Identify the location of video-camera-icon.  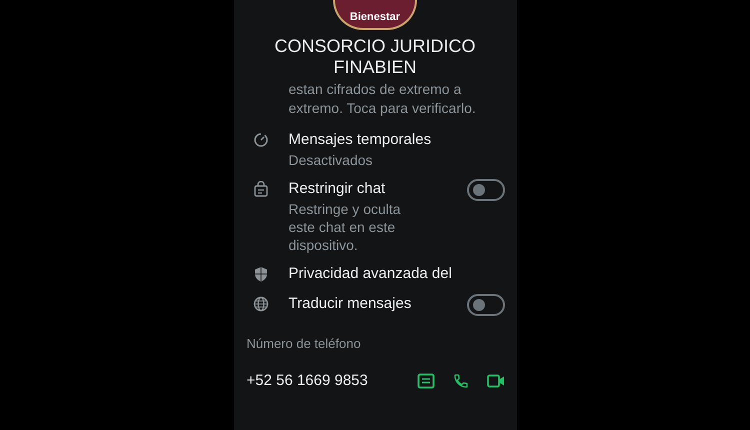
(495, 381).